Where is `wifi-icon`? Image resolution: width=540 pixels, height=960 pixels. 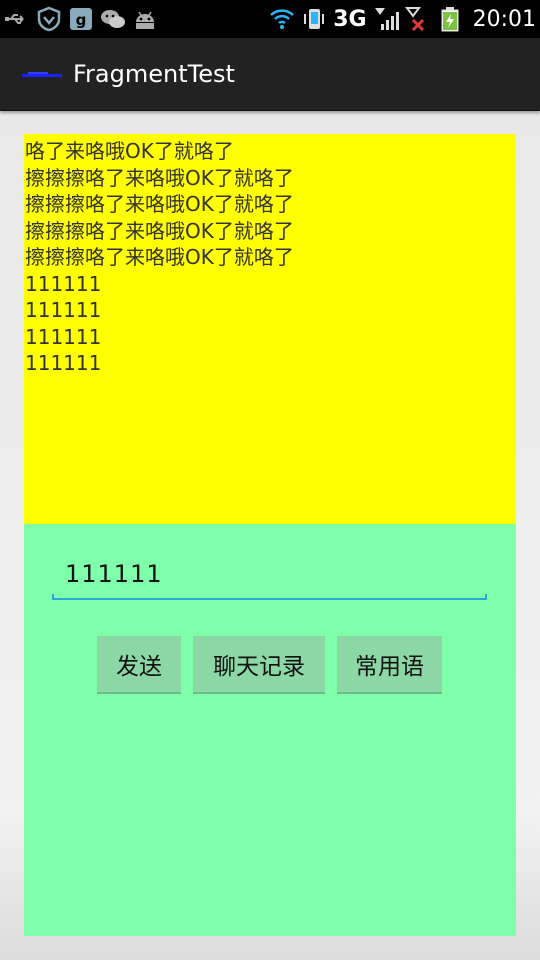
wifi-icon is located at coordinates (282, 19).